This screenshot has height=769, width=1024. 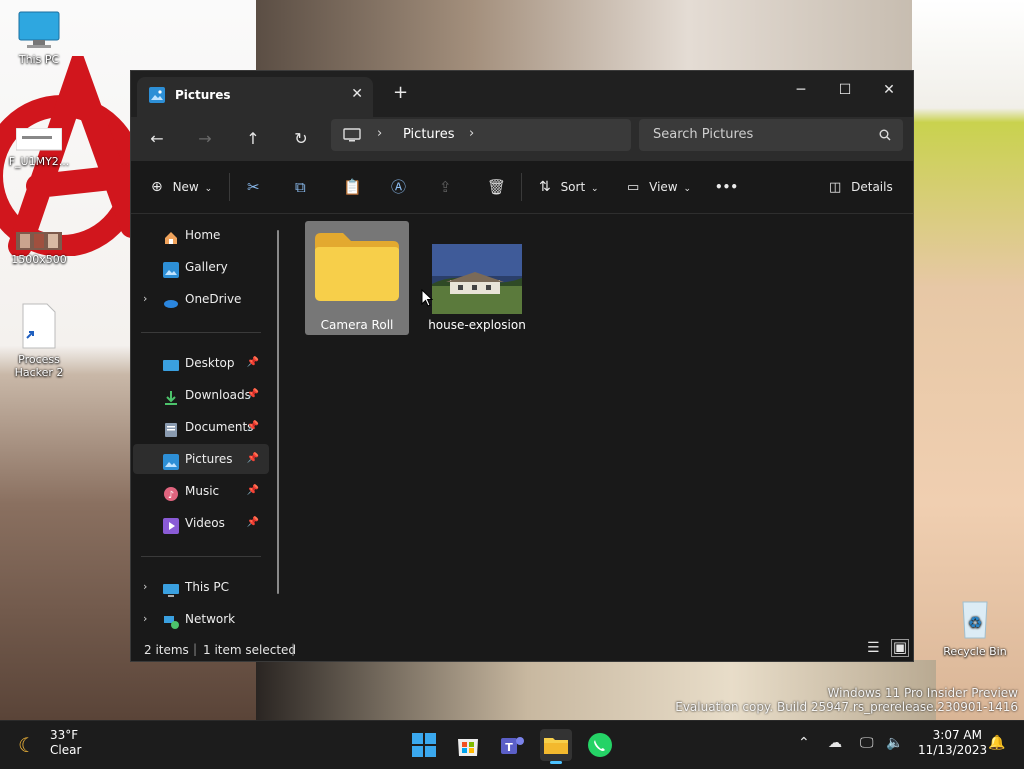 What do you see at coordinates (900, 648) in the screenshot?
I see `large-icons-view-icon: ▣` at bounding box center [900, 648].